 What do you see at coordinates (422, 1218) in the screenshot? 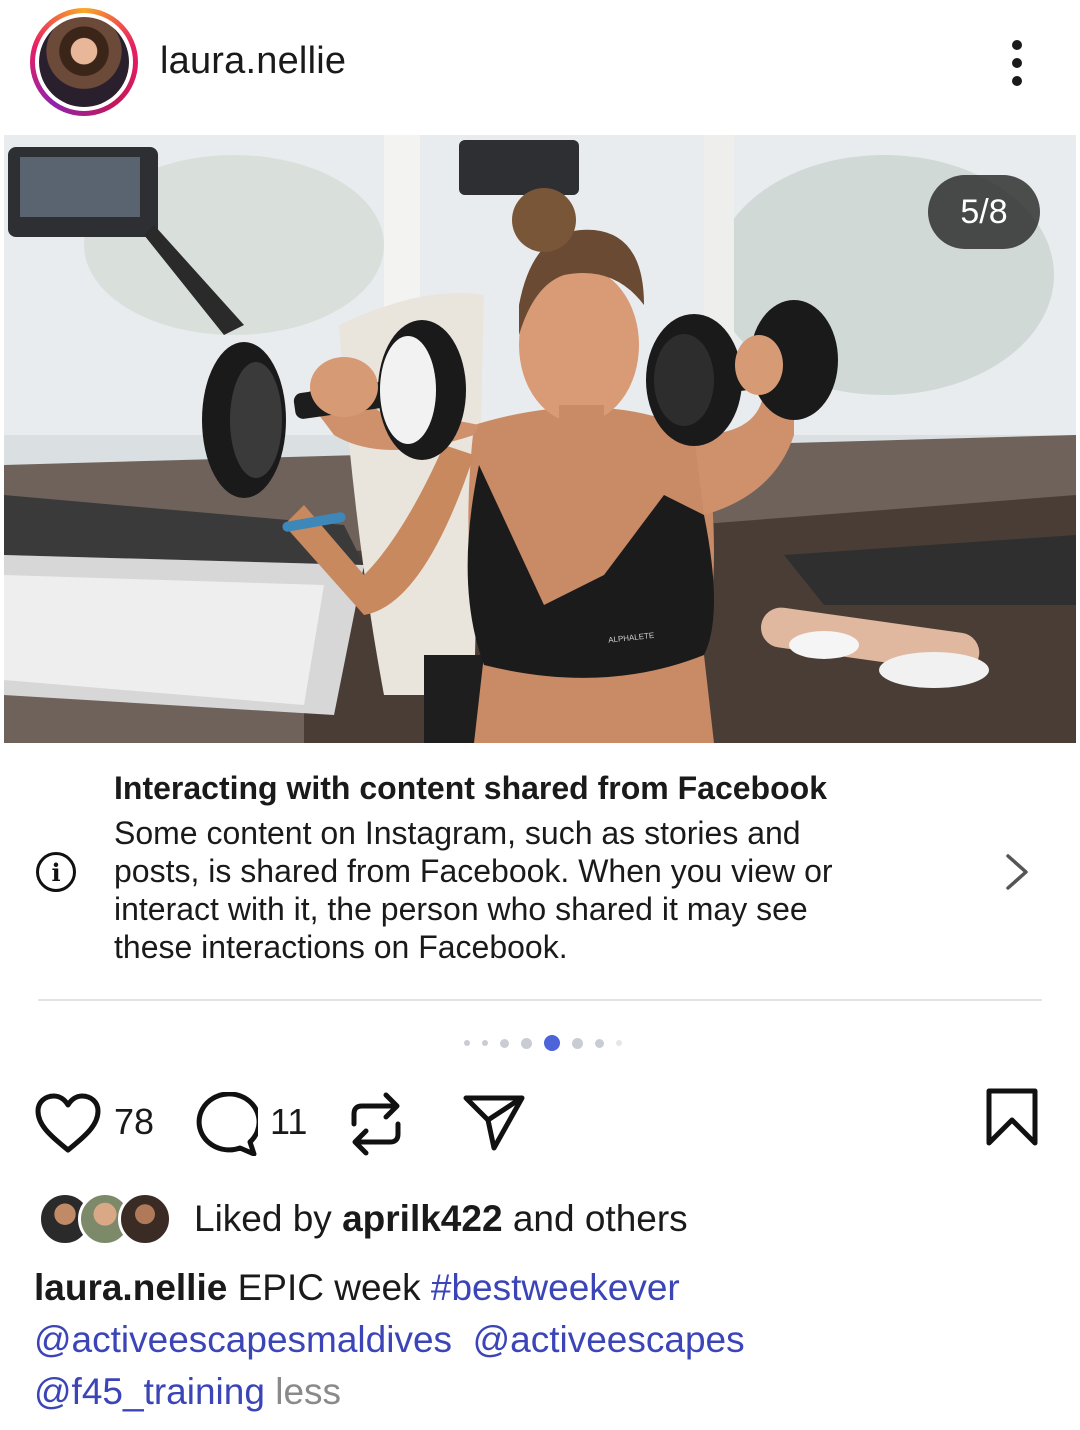
I see `liked-by-user: aprilk422` at bounding box center [422, 1218].